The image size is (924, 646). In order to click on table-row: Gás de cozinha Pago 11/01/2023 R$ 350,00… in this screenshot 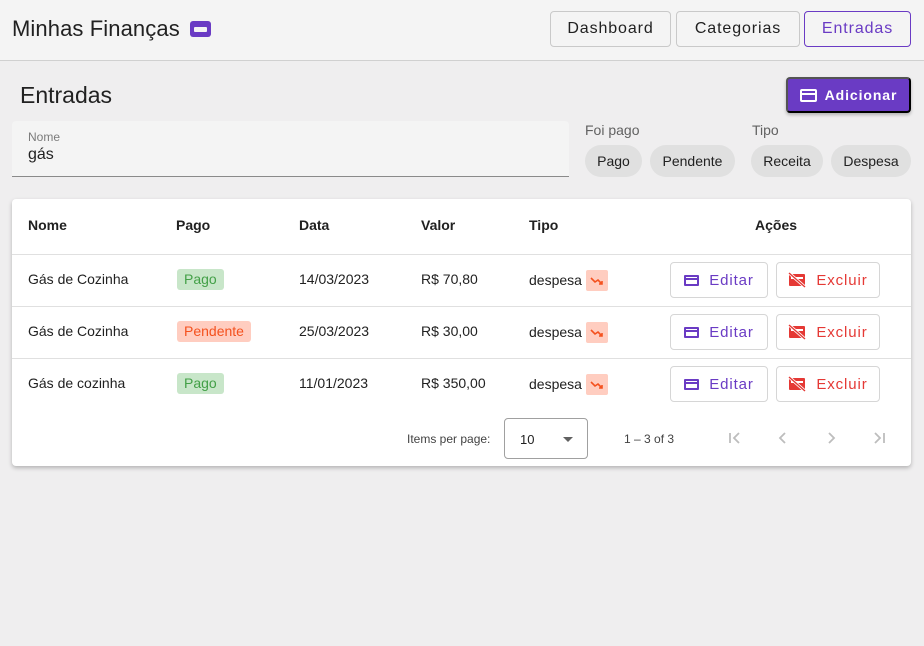, I will do `click(461, 384)`.